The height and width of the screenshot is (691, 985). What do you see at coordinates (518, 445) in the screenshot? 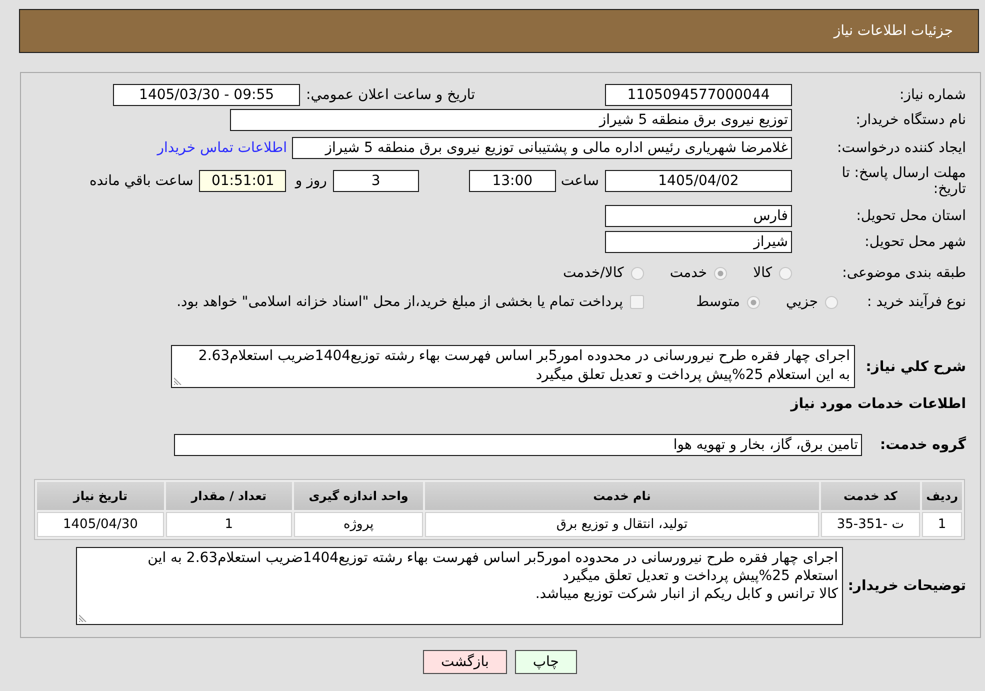
I see `service-group-field: تامین برق، گاز، بخار و تهویه هوا` at bounding box center [518, 445].